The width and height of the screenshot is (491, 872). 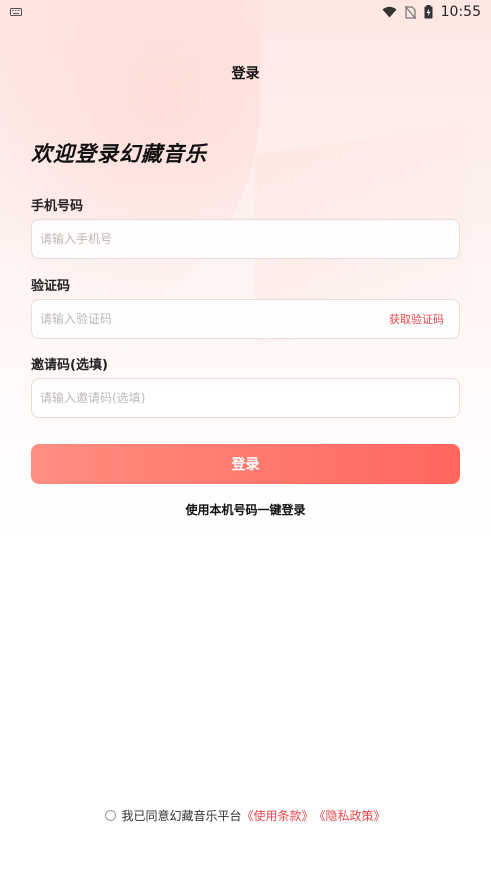 What do you see at coordinates (214, 319) in the screenshot?
I see `code-input` at bounding box center [214, 319].